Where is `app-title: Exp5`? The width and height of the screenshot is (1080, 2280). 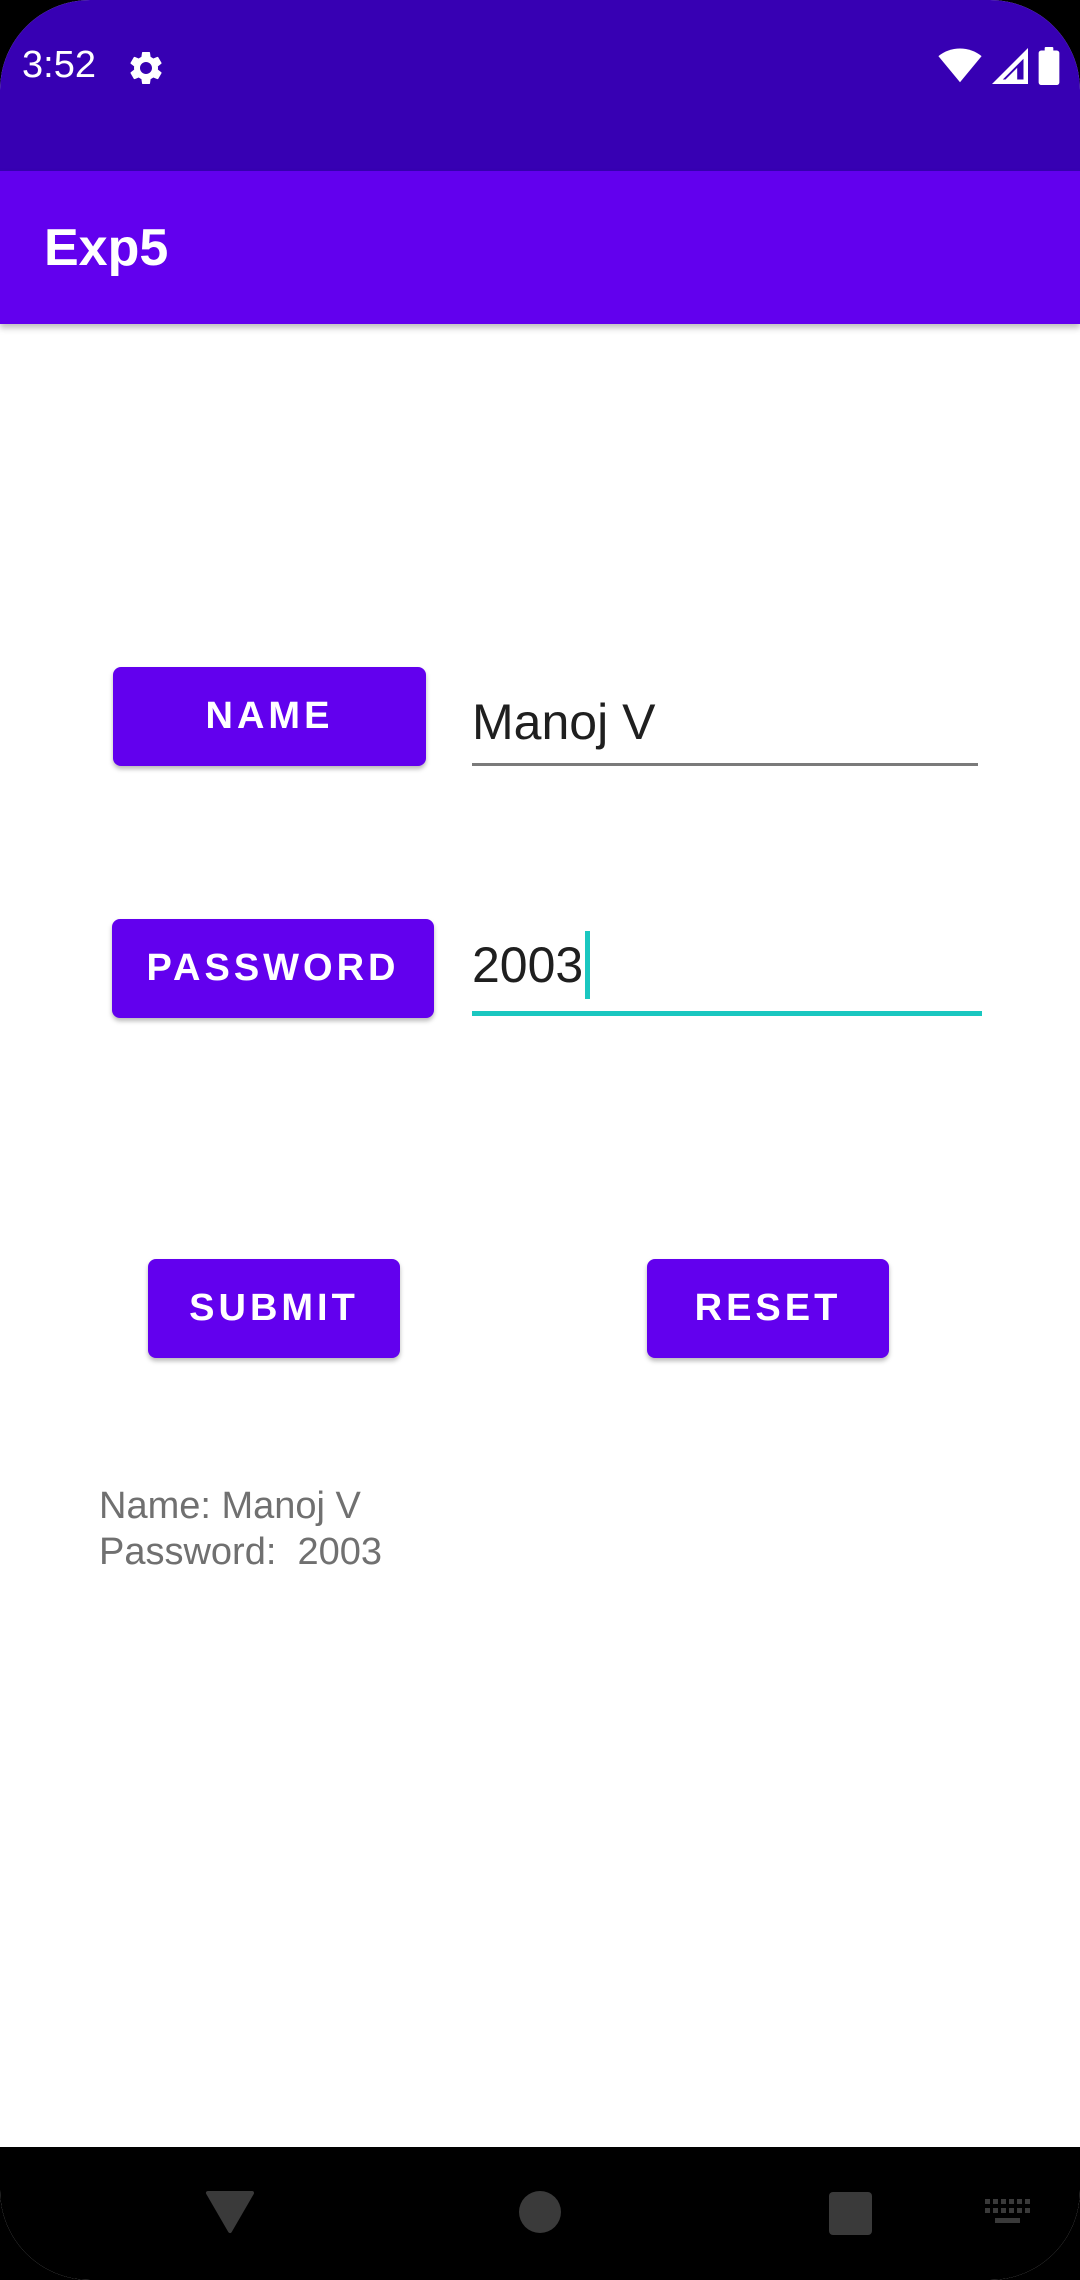 app-title: Exp5 is located at coordinates (106, 247).